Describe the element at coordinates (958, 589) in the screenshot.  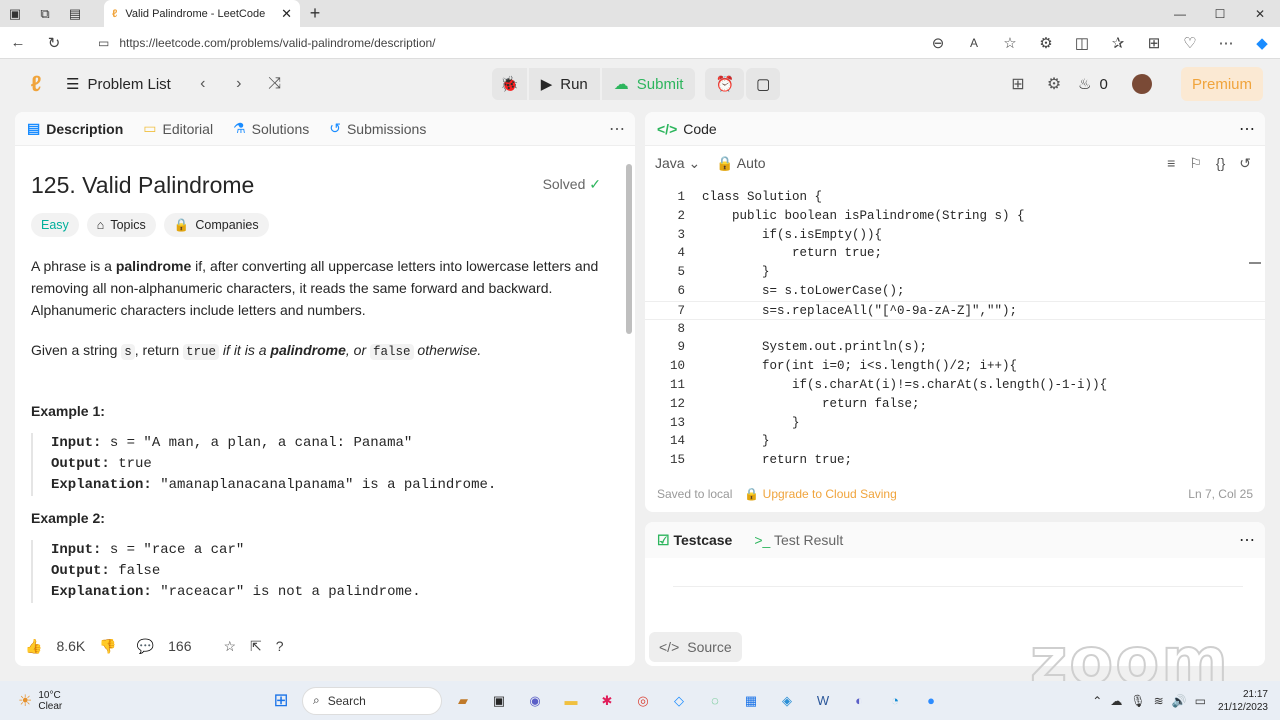
I see `testcase-input` at that location.